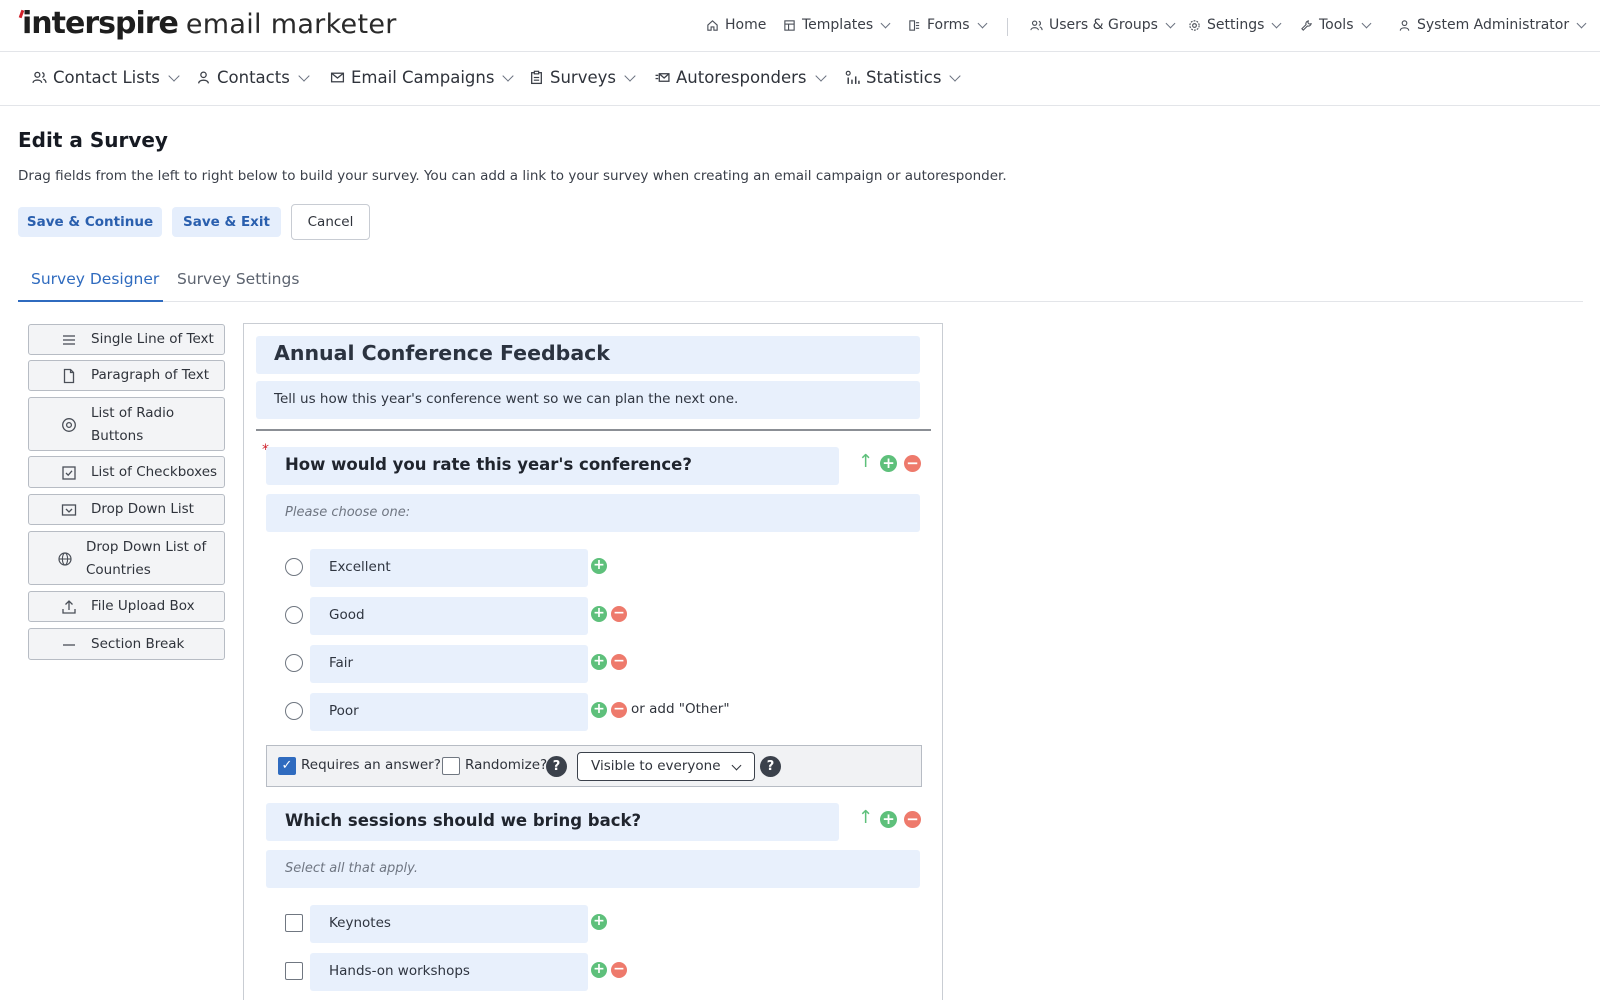 This screenshot has width=1600, height=1000. What do you see at coordinates (106, 77) in the screenshot?
I see `mainnav-contact-lists: Contact Lists` at bounding box center [106, 77].